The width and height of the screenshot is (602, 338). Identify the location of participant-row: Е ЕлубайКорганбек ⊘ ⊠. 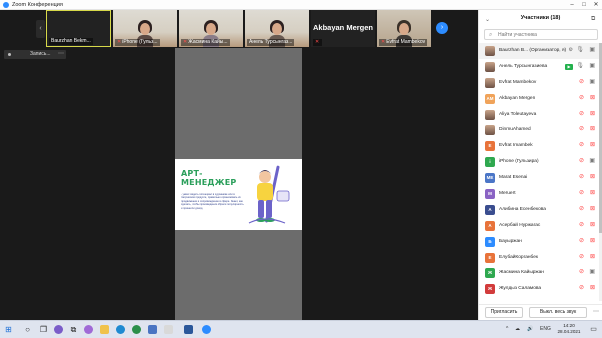
(540, 258).